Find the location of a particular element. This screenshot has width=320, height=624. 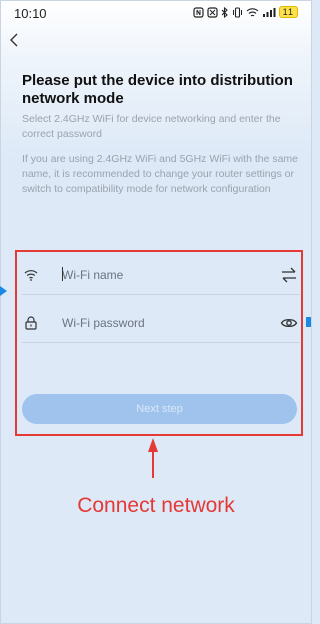

wifi-password-field is located at coordinates (161, 324).